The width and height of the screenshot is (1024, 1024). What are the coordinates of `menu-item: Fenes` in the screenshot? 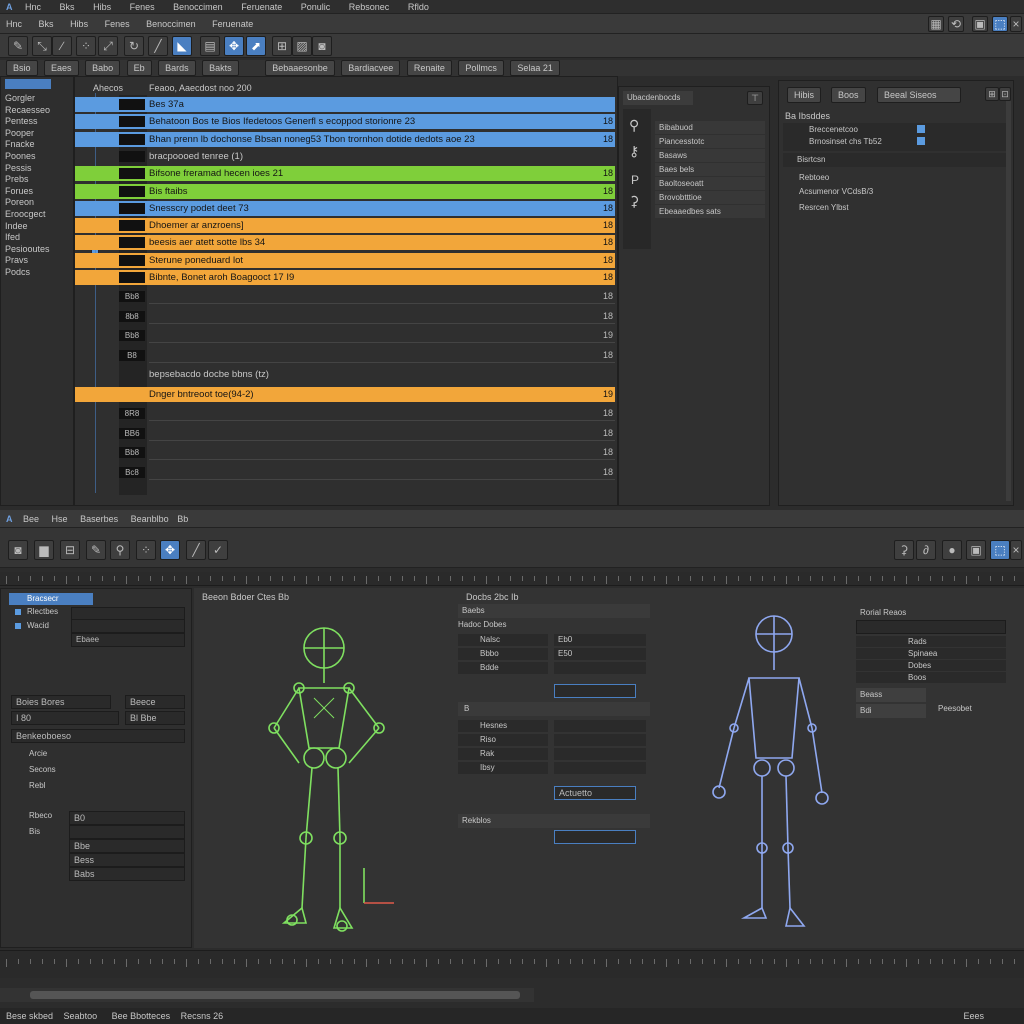 It's located at (117, 24).